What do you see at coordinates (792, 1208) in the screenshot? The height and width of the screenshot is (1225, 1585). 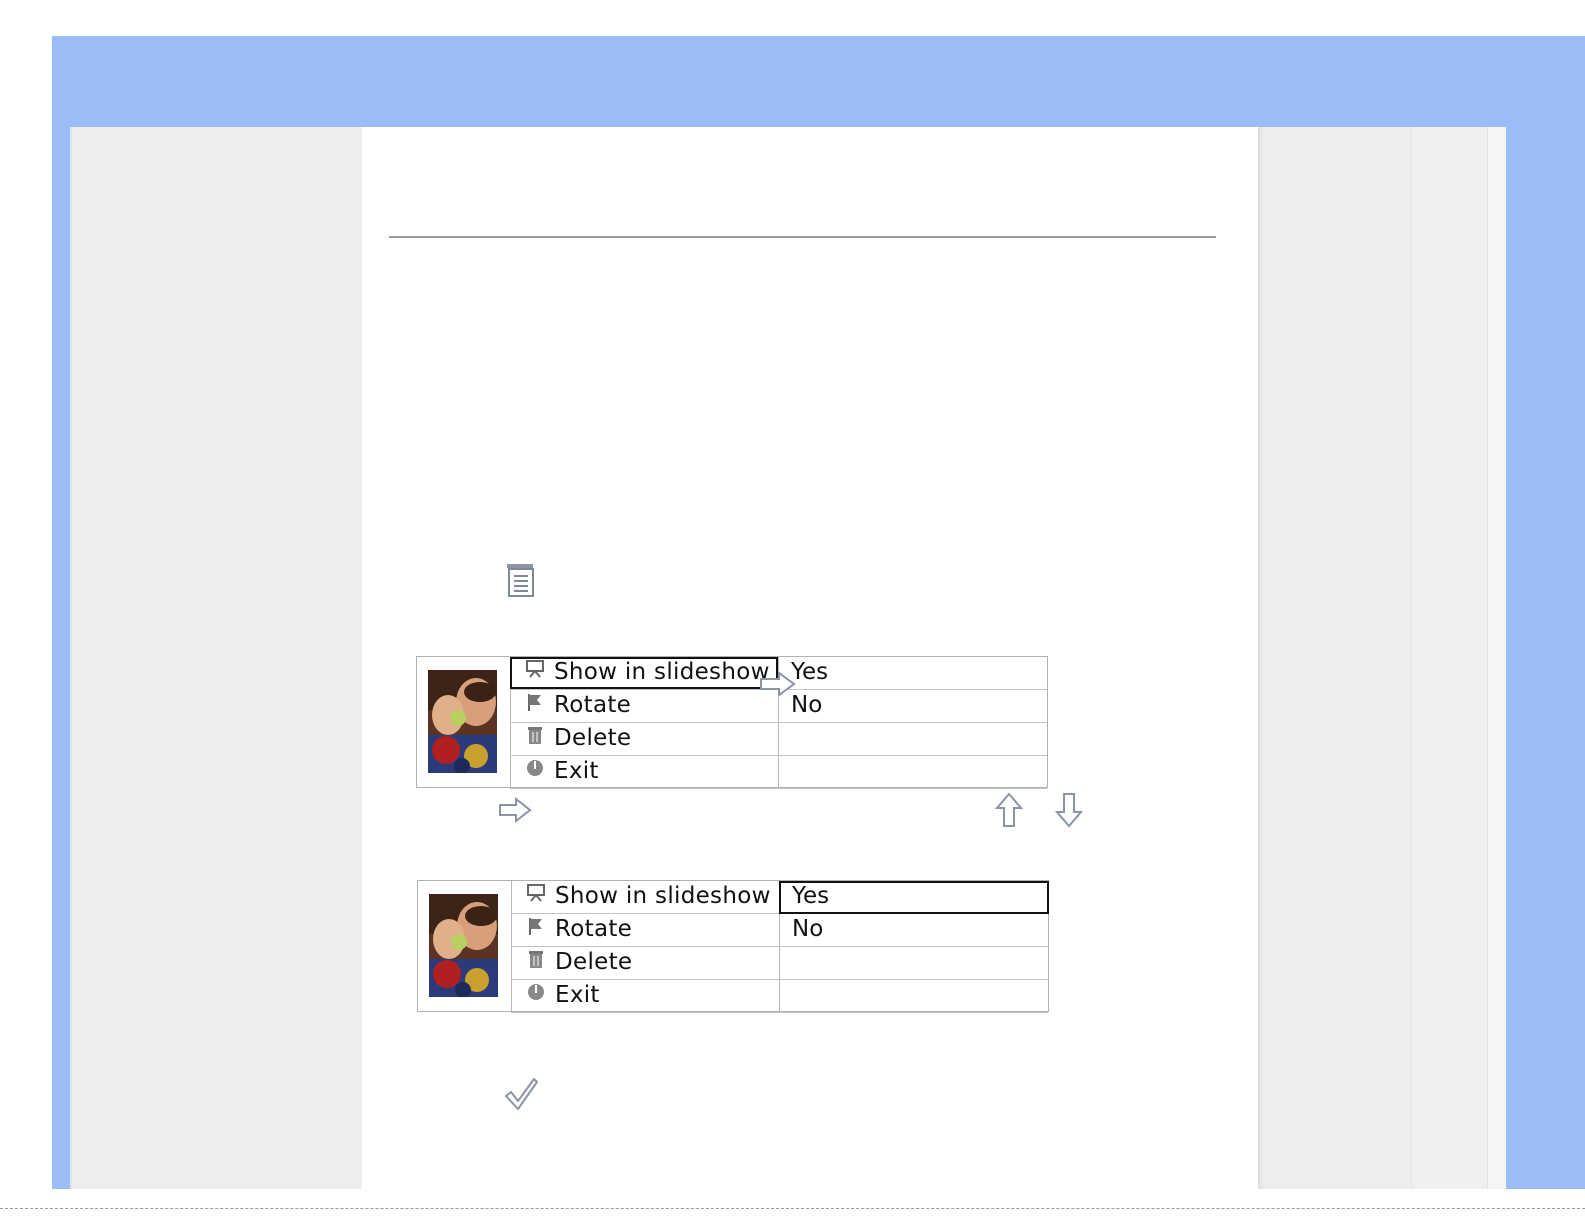 I see `page-footer-line` at bounding box center [792, 1208].